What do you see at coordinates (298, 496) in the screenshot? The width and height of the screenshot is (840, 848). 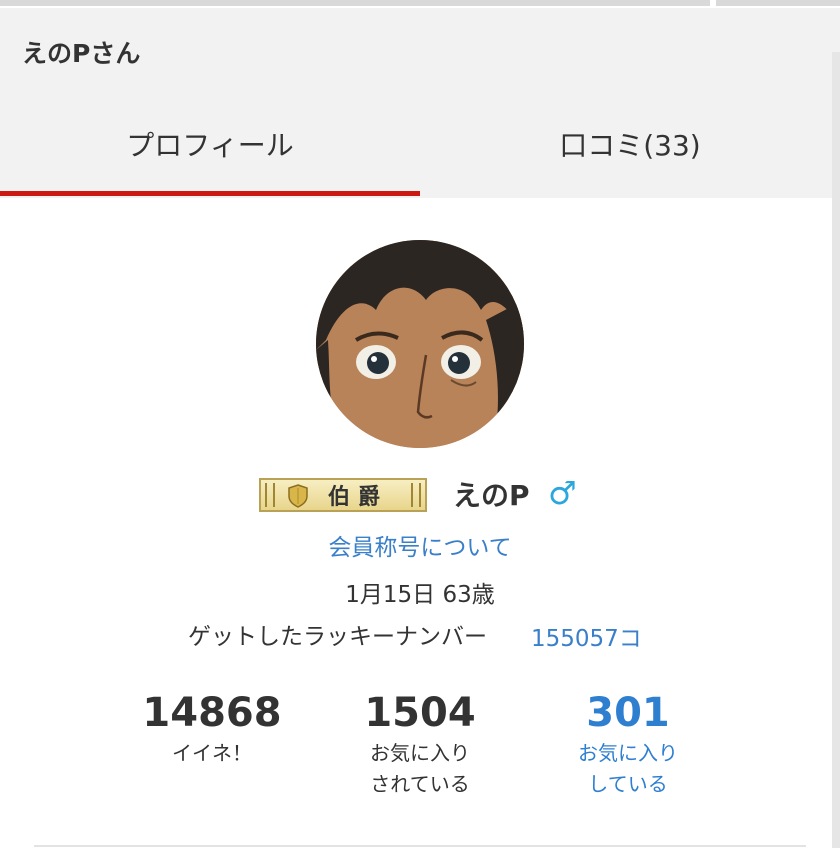 I see `shield-icon` at bounding box center [298, 496].